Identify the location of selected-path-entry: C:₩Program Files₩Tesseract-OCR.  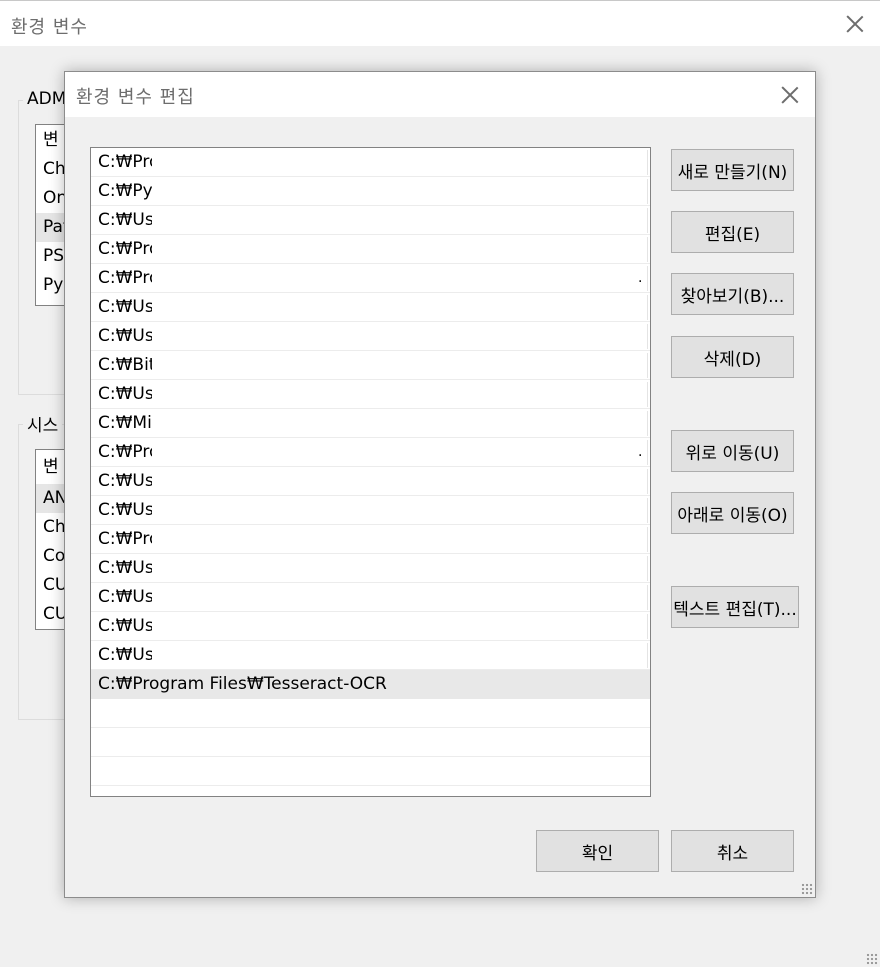
(370, 684).